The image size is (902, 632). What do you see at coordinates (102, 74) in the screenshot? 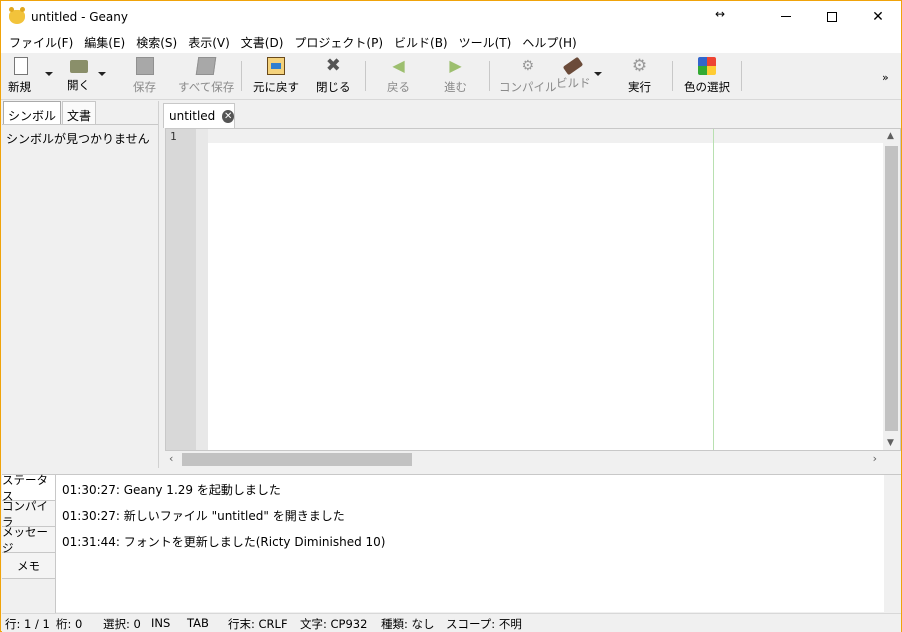
I see `open-dropdown-arrow` at bounding box center [102, 74].